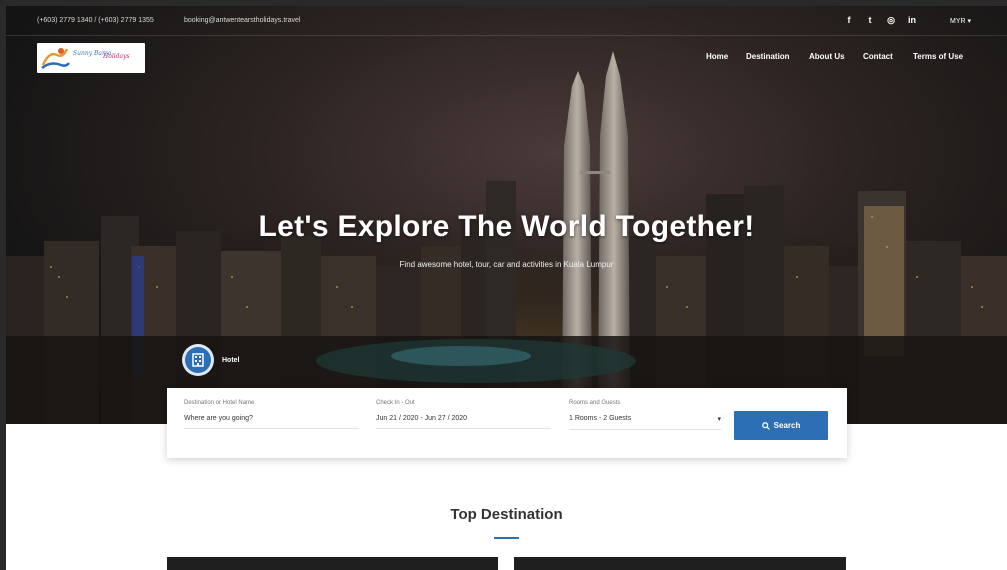  I want to click on chevron-down-icon: ▾, so click(719, 419).